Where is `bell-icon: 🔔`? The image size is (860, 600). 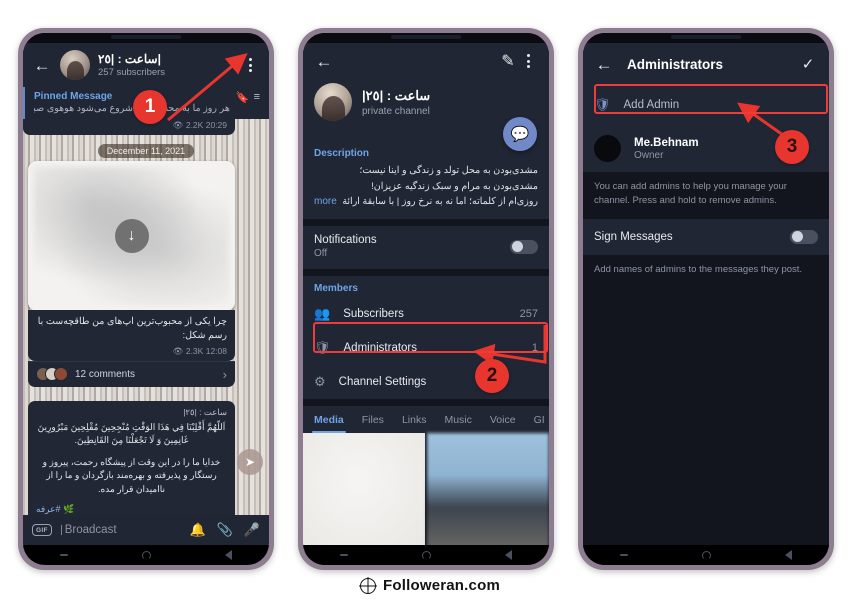 bell-icon: 🔔 is located at coordinates (197, 530).